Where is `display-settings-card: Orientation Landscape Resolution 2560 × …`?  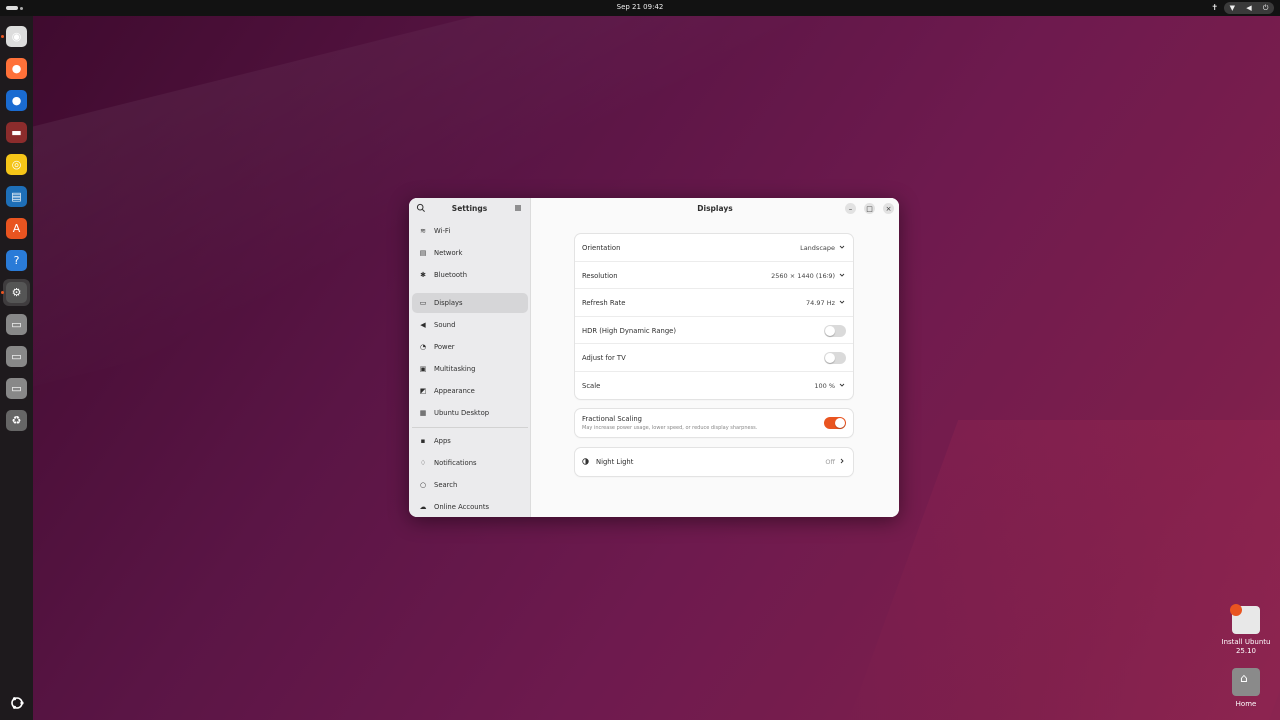 display-settings-card: Orientation Landscape Resolution 2560 × … is located at coordinates (714, 316).